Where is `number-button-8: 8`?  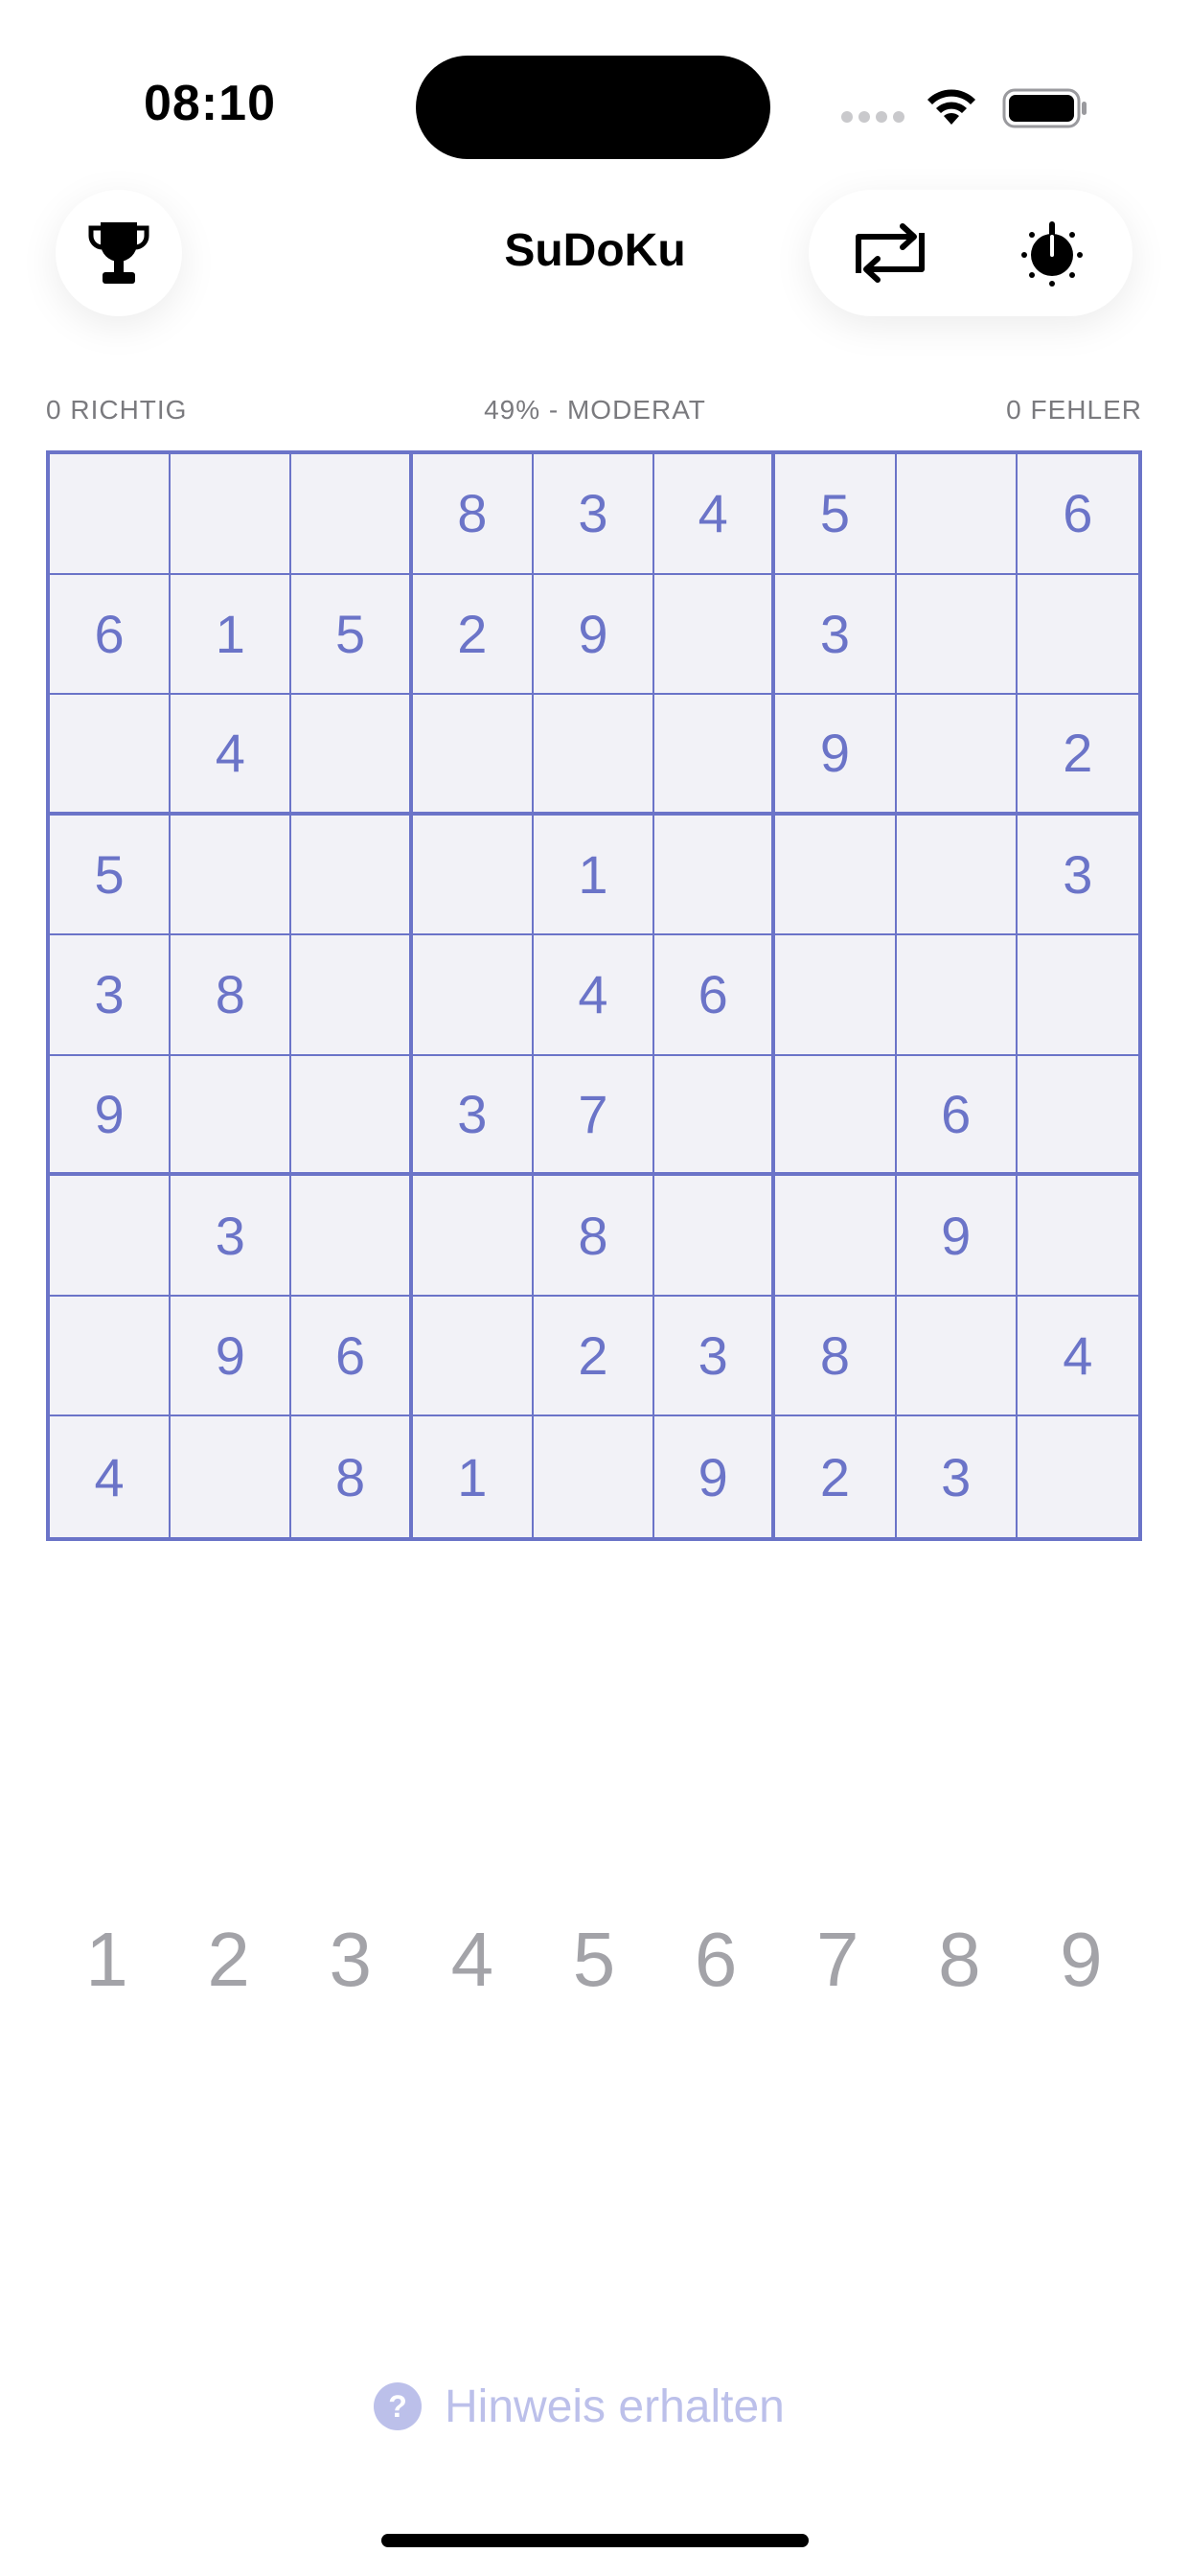
number-button-8: 8 is located at coordinates (959, 1960).